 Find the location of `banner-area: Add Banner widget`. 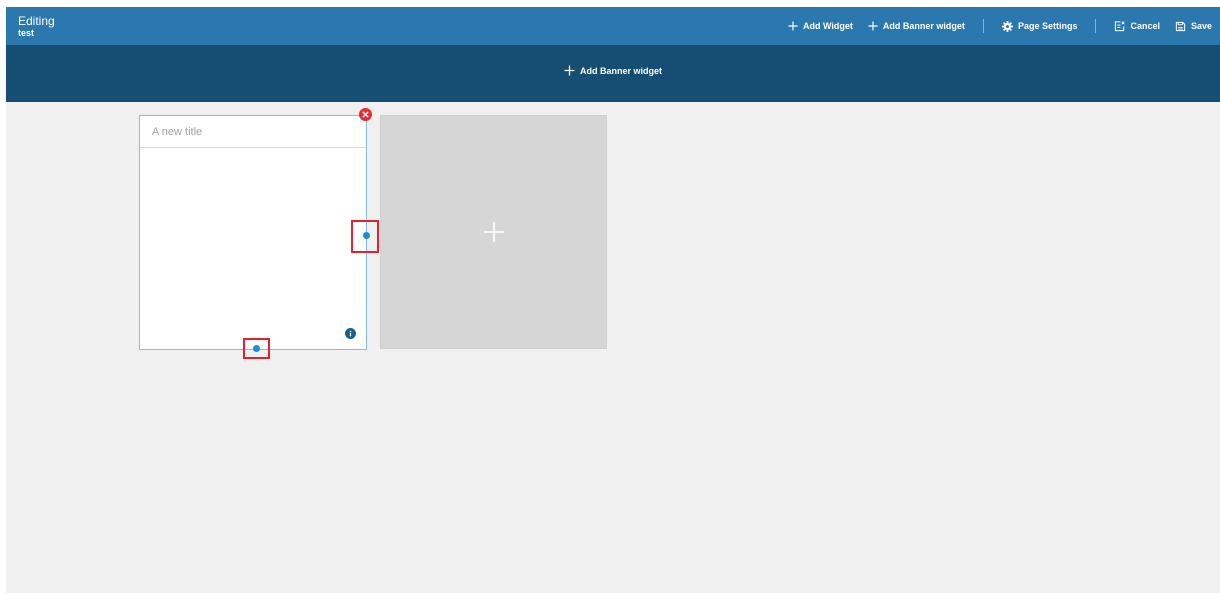

banner-area: Add Banner widget is located at coordinates (613, 73).